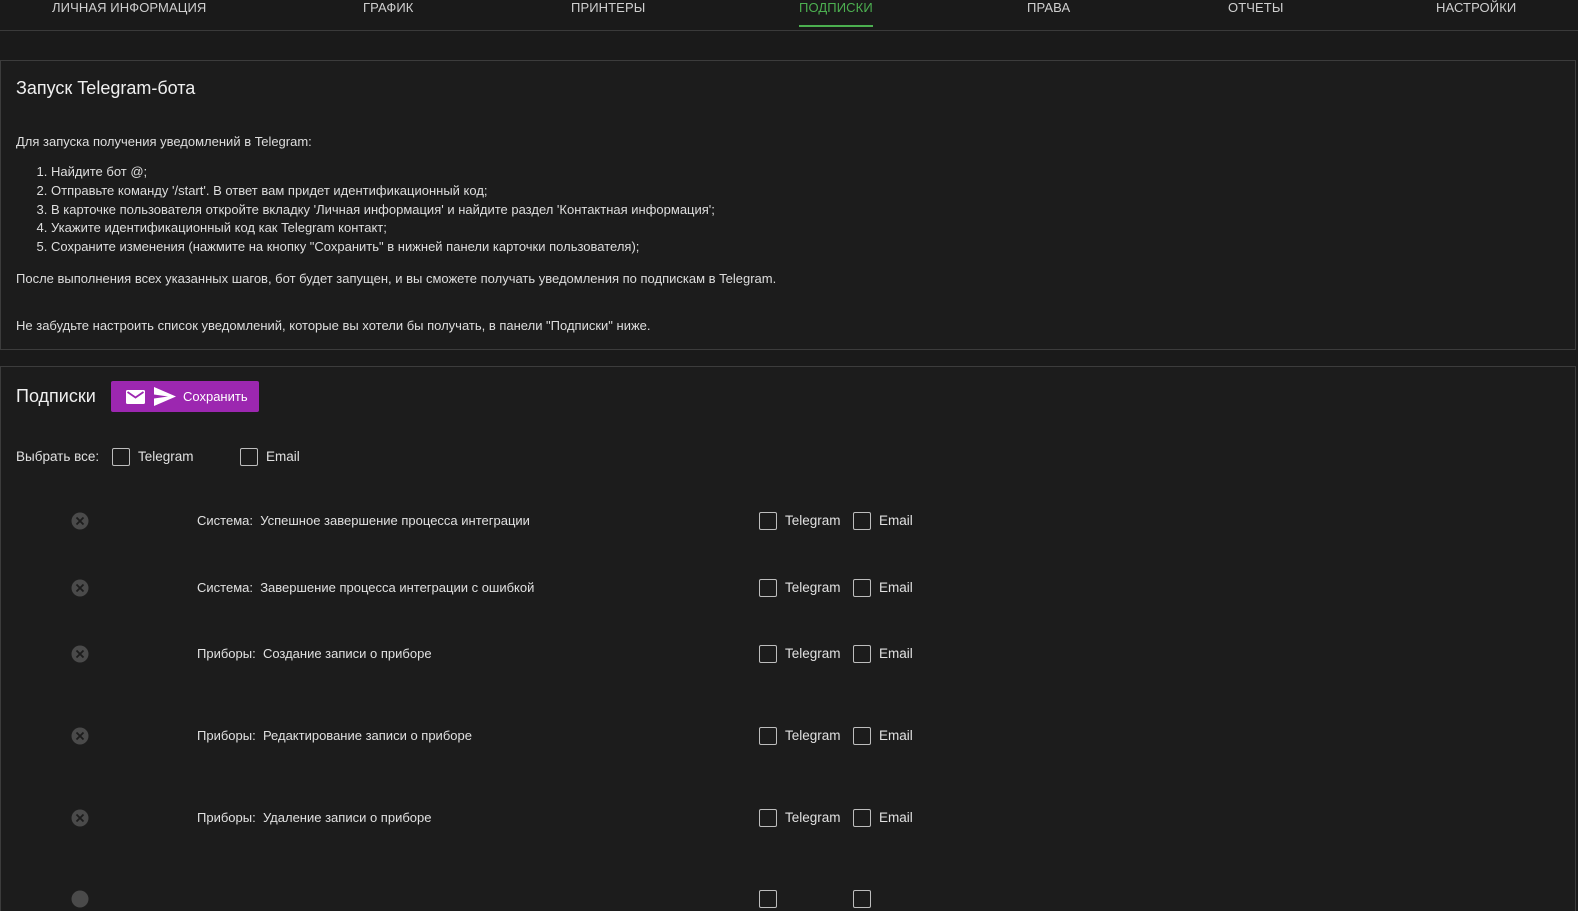 This screenshot has width=1578, height=911. Describe the element at coordinates (56, 396) in the screenshot. I see `subscriptions-title: Подписки` at that location.